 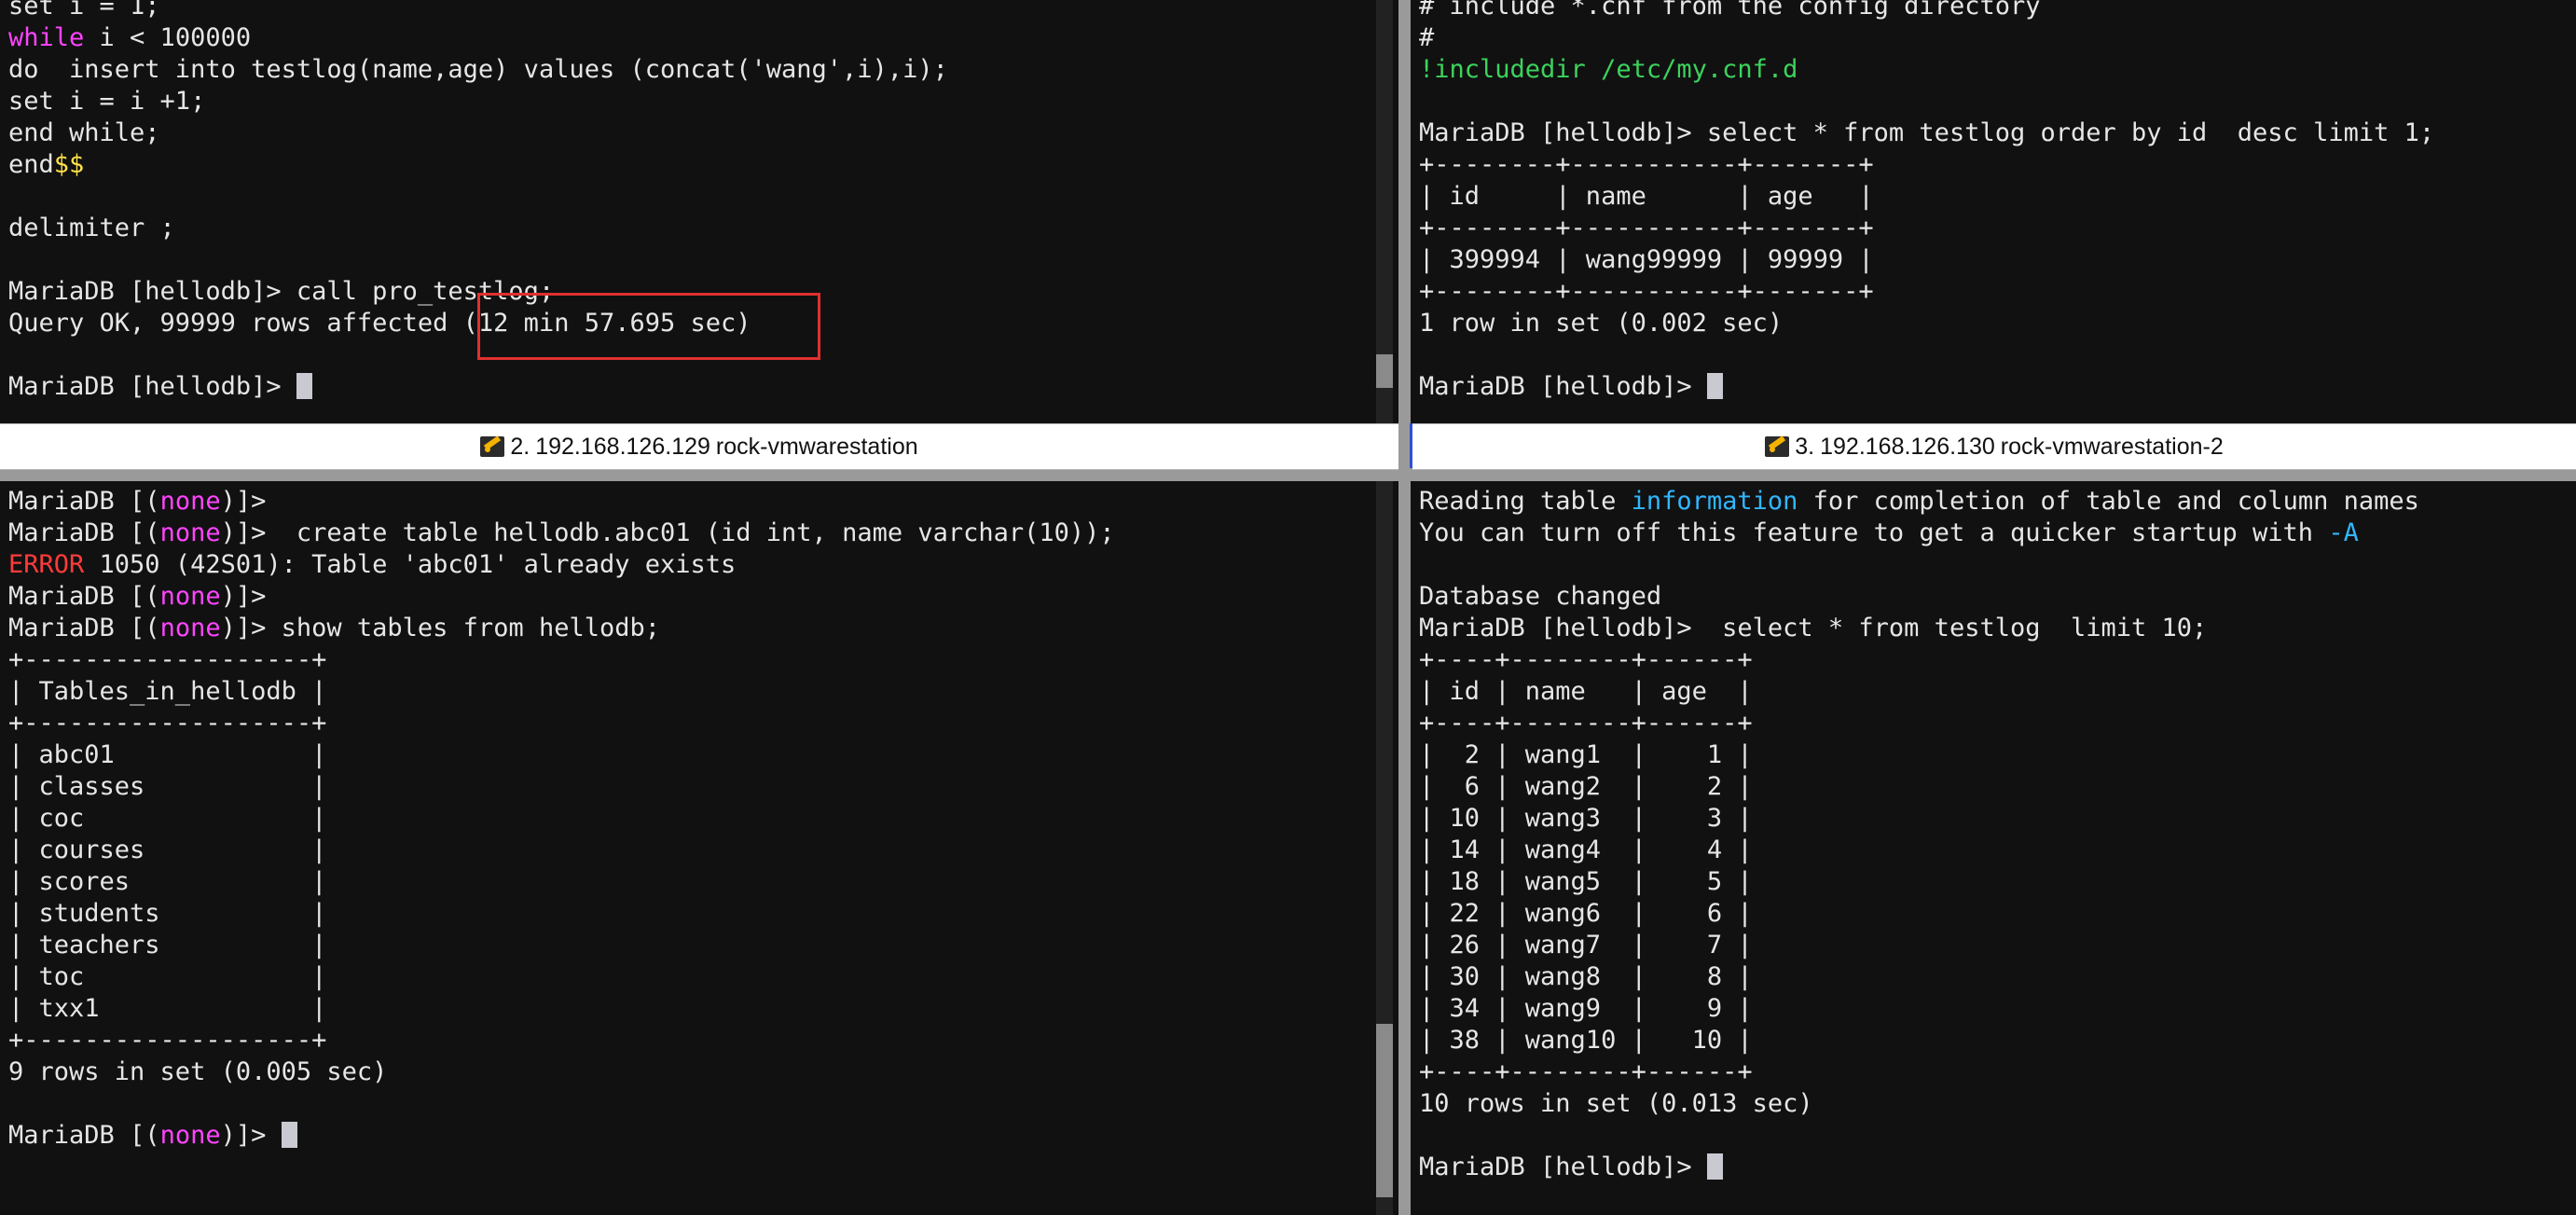 I want to click on terminal-line: 1 row in set (0.002 sec), so click(x=1979, y=324).